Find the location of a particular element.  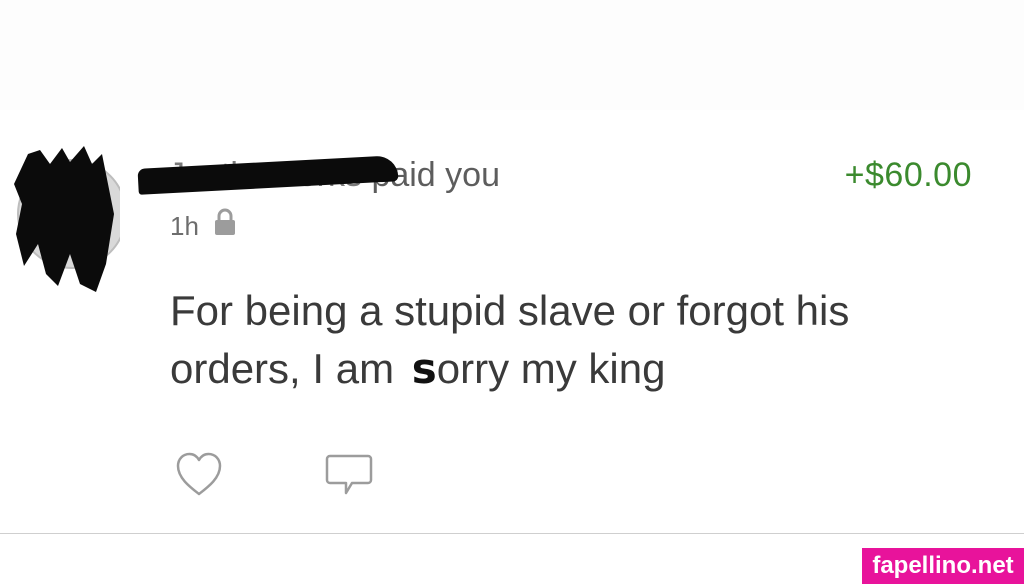

payment-note-line-1: For being a stupid slave or forgot his is located at coordinates (510, 310).